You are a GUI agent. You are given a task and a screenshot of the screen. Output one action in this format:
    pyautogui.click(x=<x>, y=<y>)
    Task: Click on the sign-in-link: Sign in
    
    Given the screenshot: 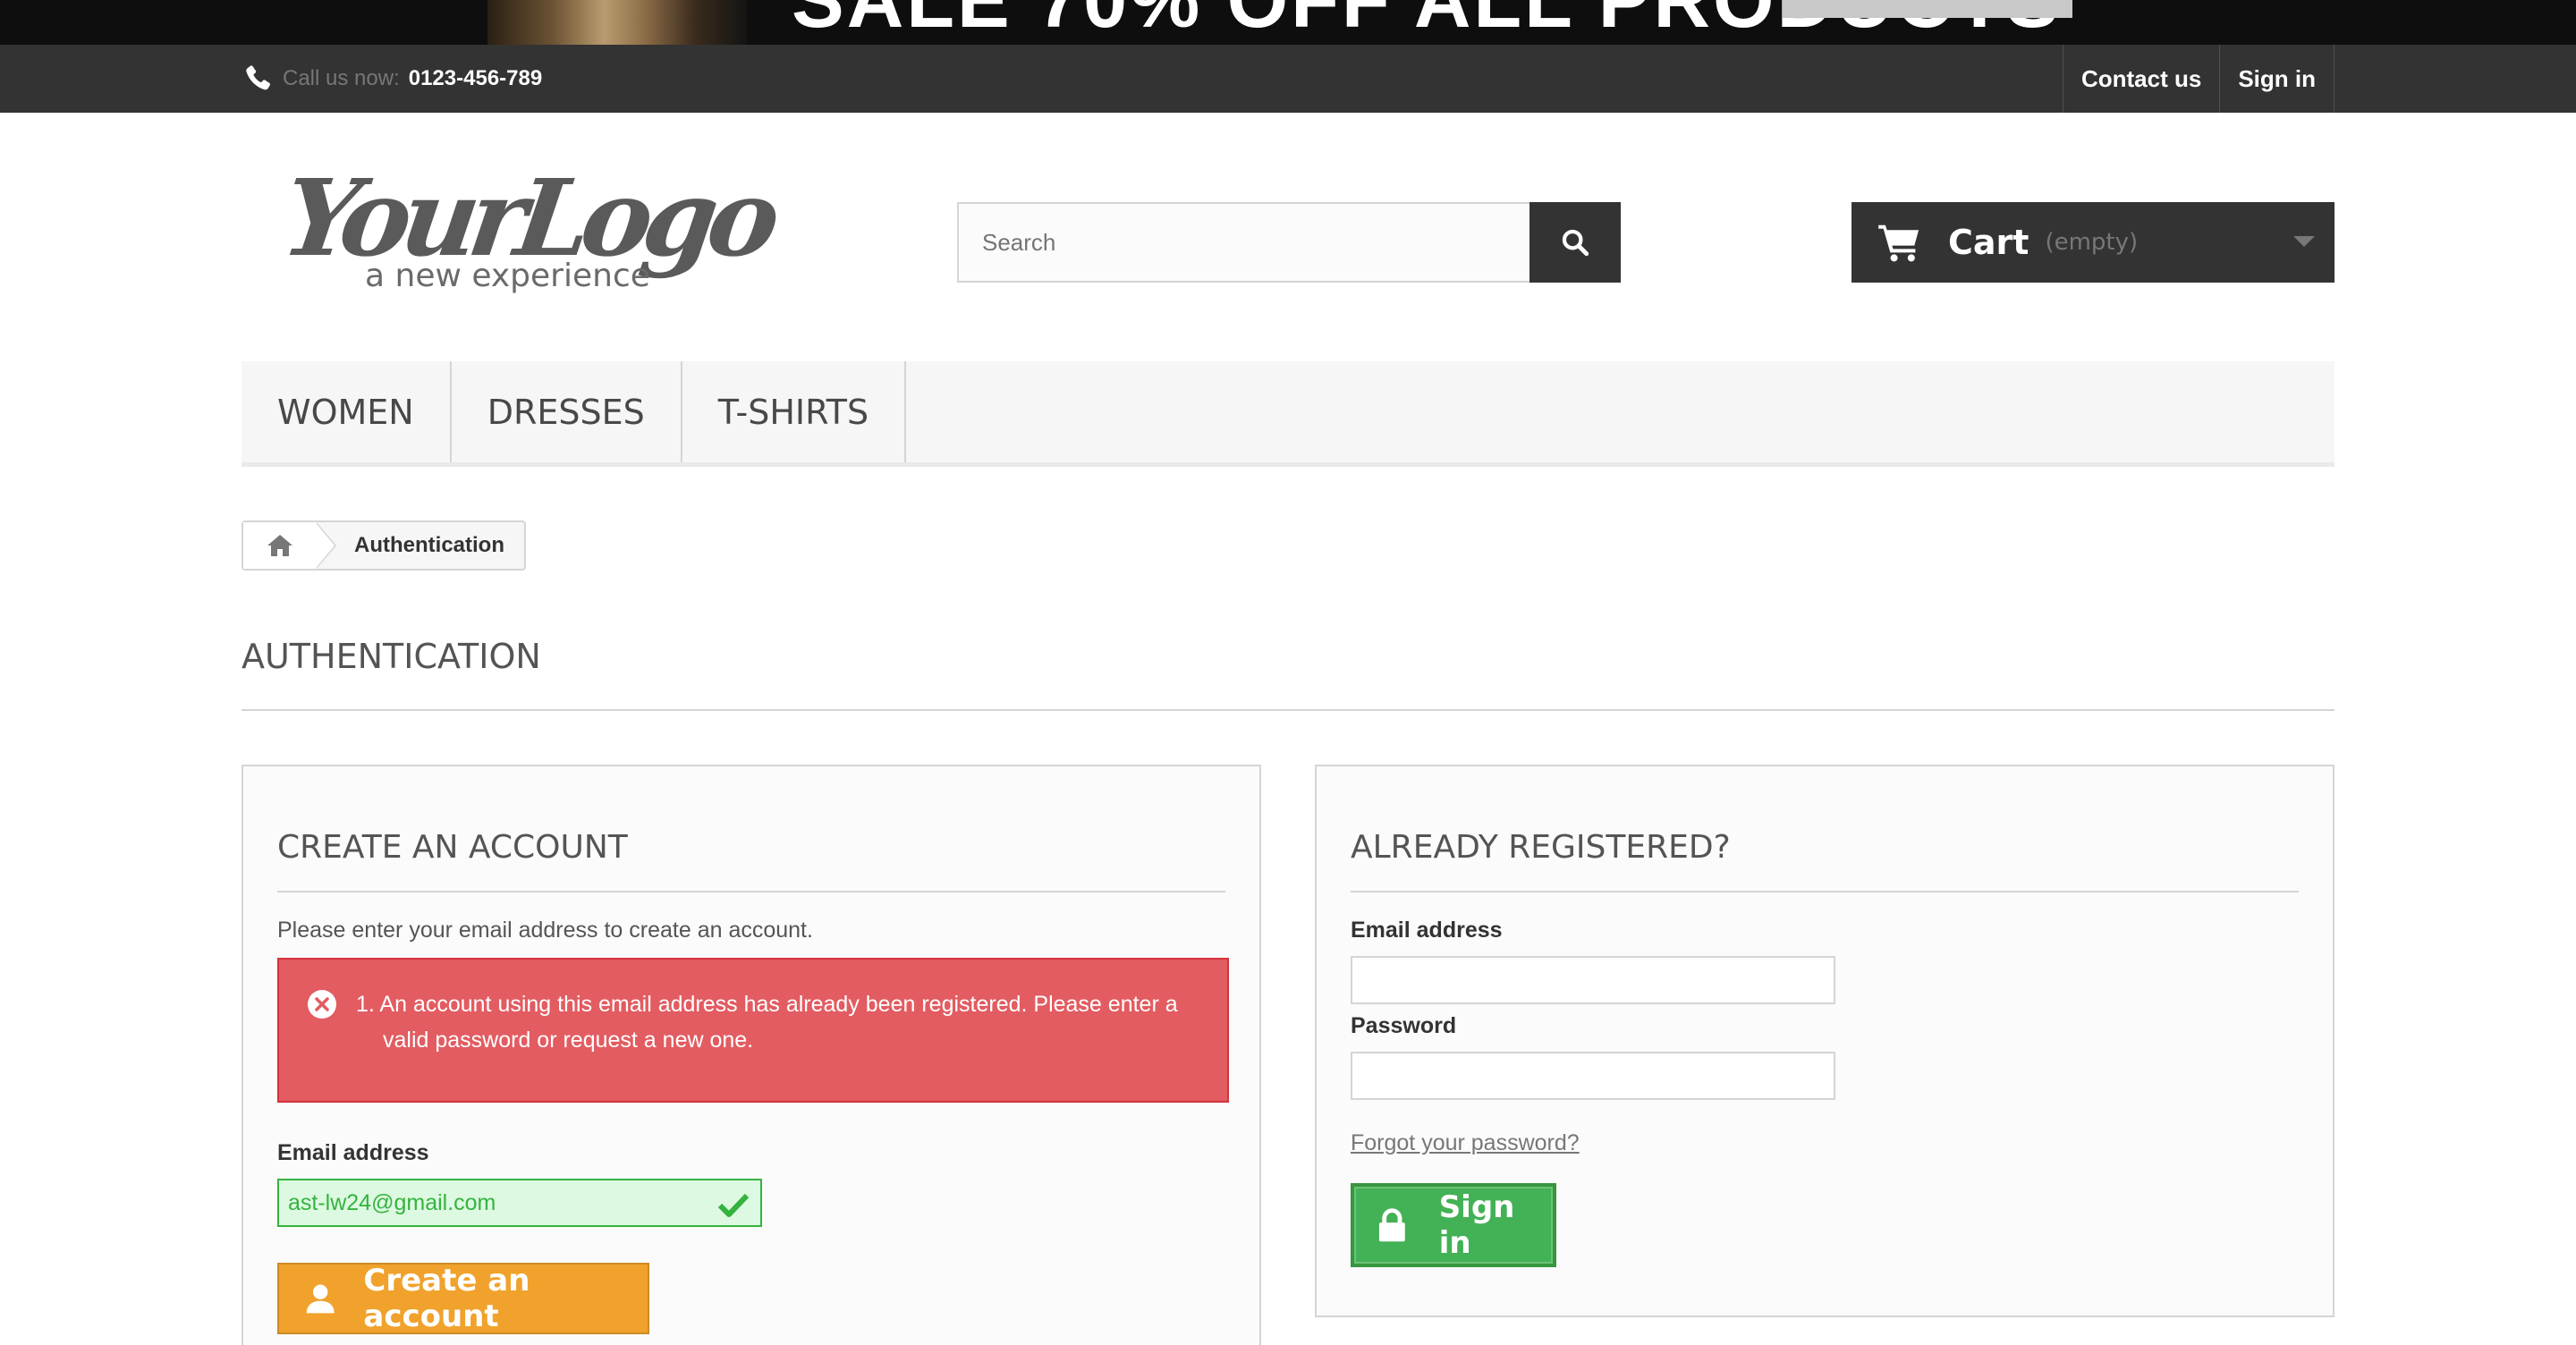 What is the action you would take?
    pyautogui.click(x=2277, y=79)
    